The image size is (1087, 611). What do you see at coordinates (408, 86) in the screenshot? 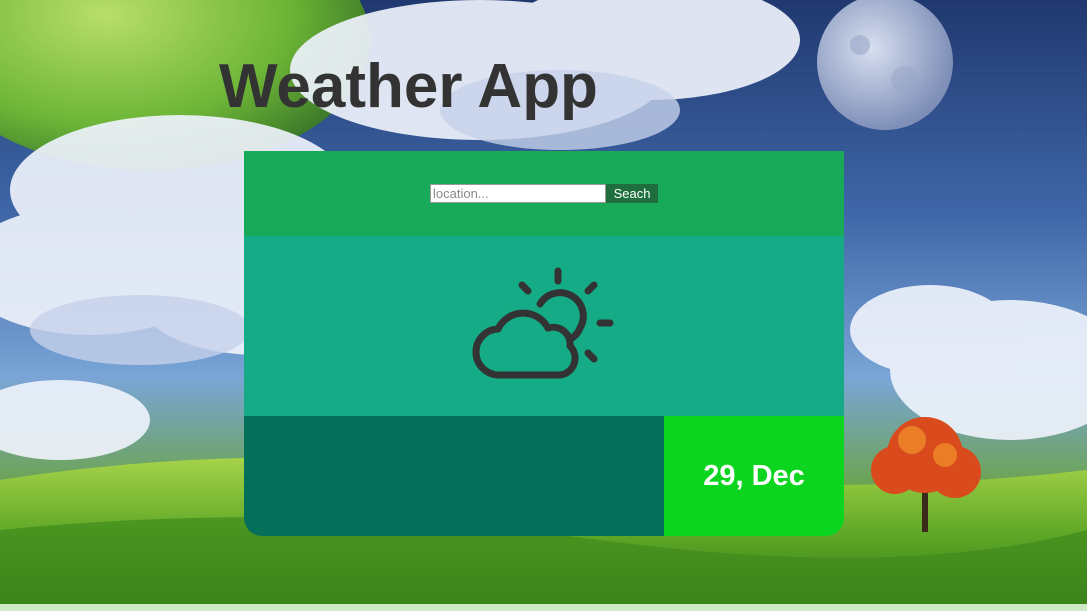
I see `app-title: Weather App` at bounding box center [408, 86].